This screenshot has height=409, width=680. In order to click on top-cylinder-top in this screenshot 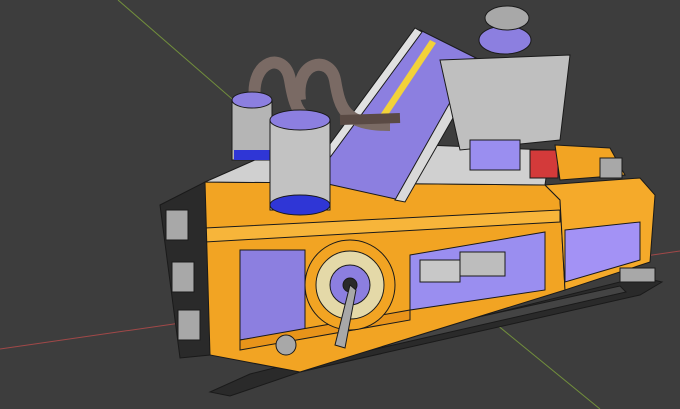, I will do `click(507, 18)`.